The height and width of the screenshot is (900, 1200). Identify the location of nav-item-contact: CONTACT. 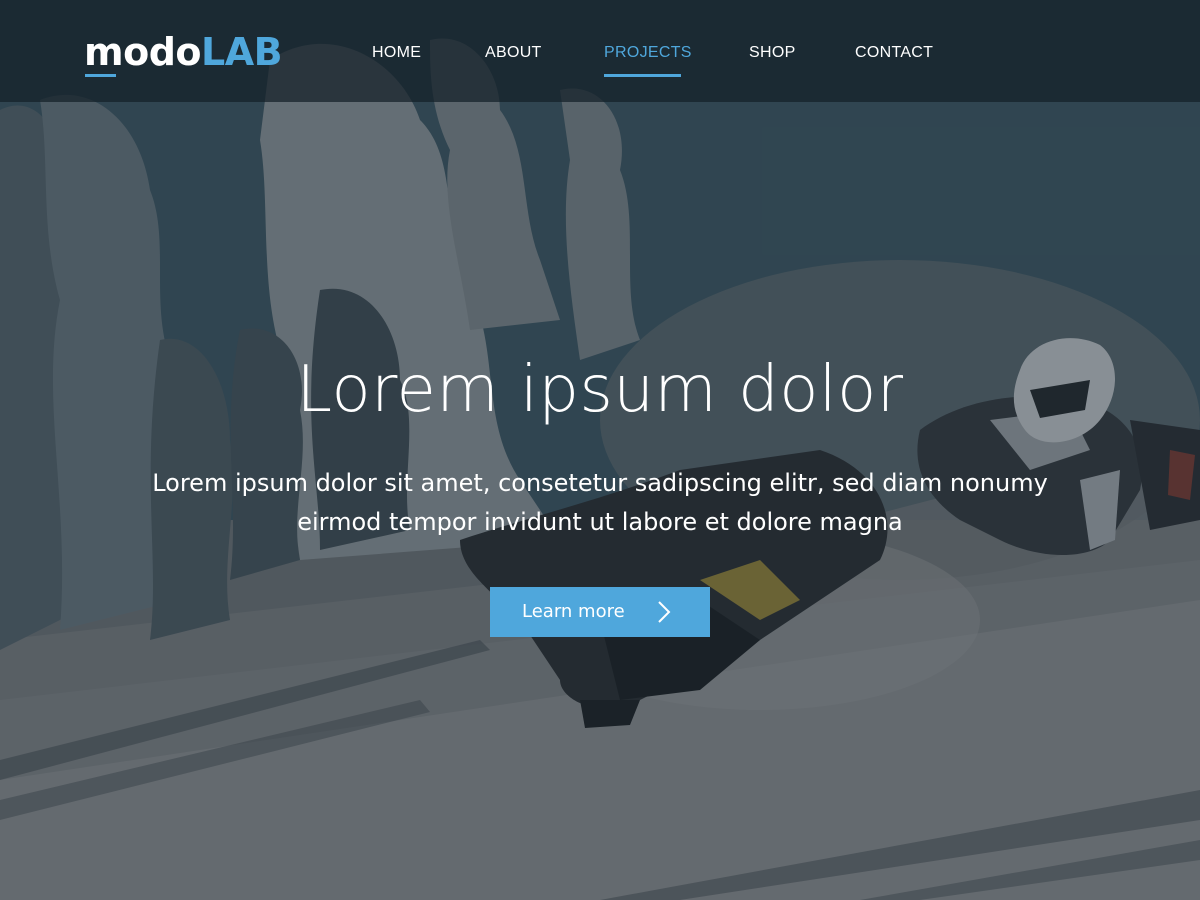
(894, 53).